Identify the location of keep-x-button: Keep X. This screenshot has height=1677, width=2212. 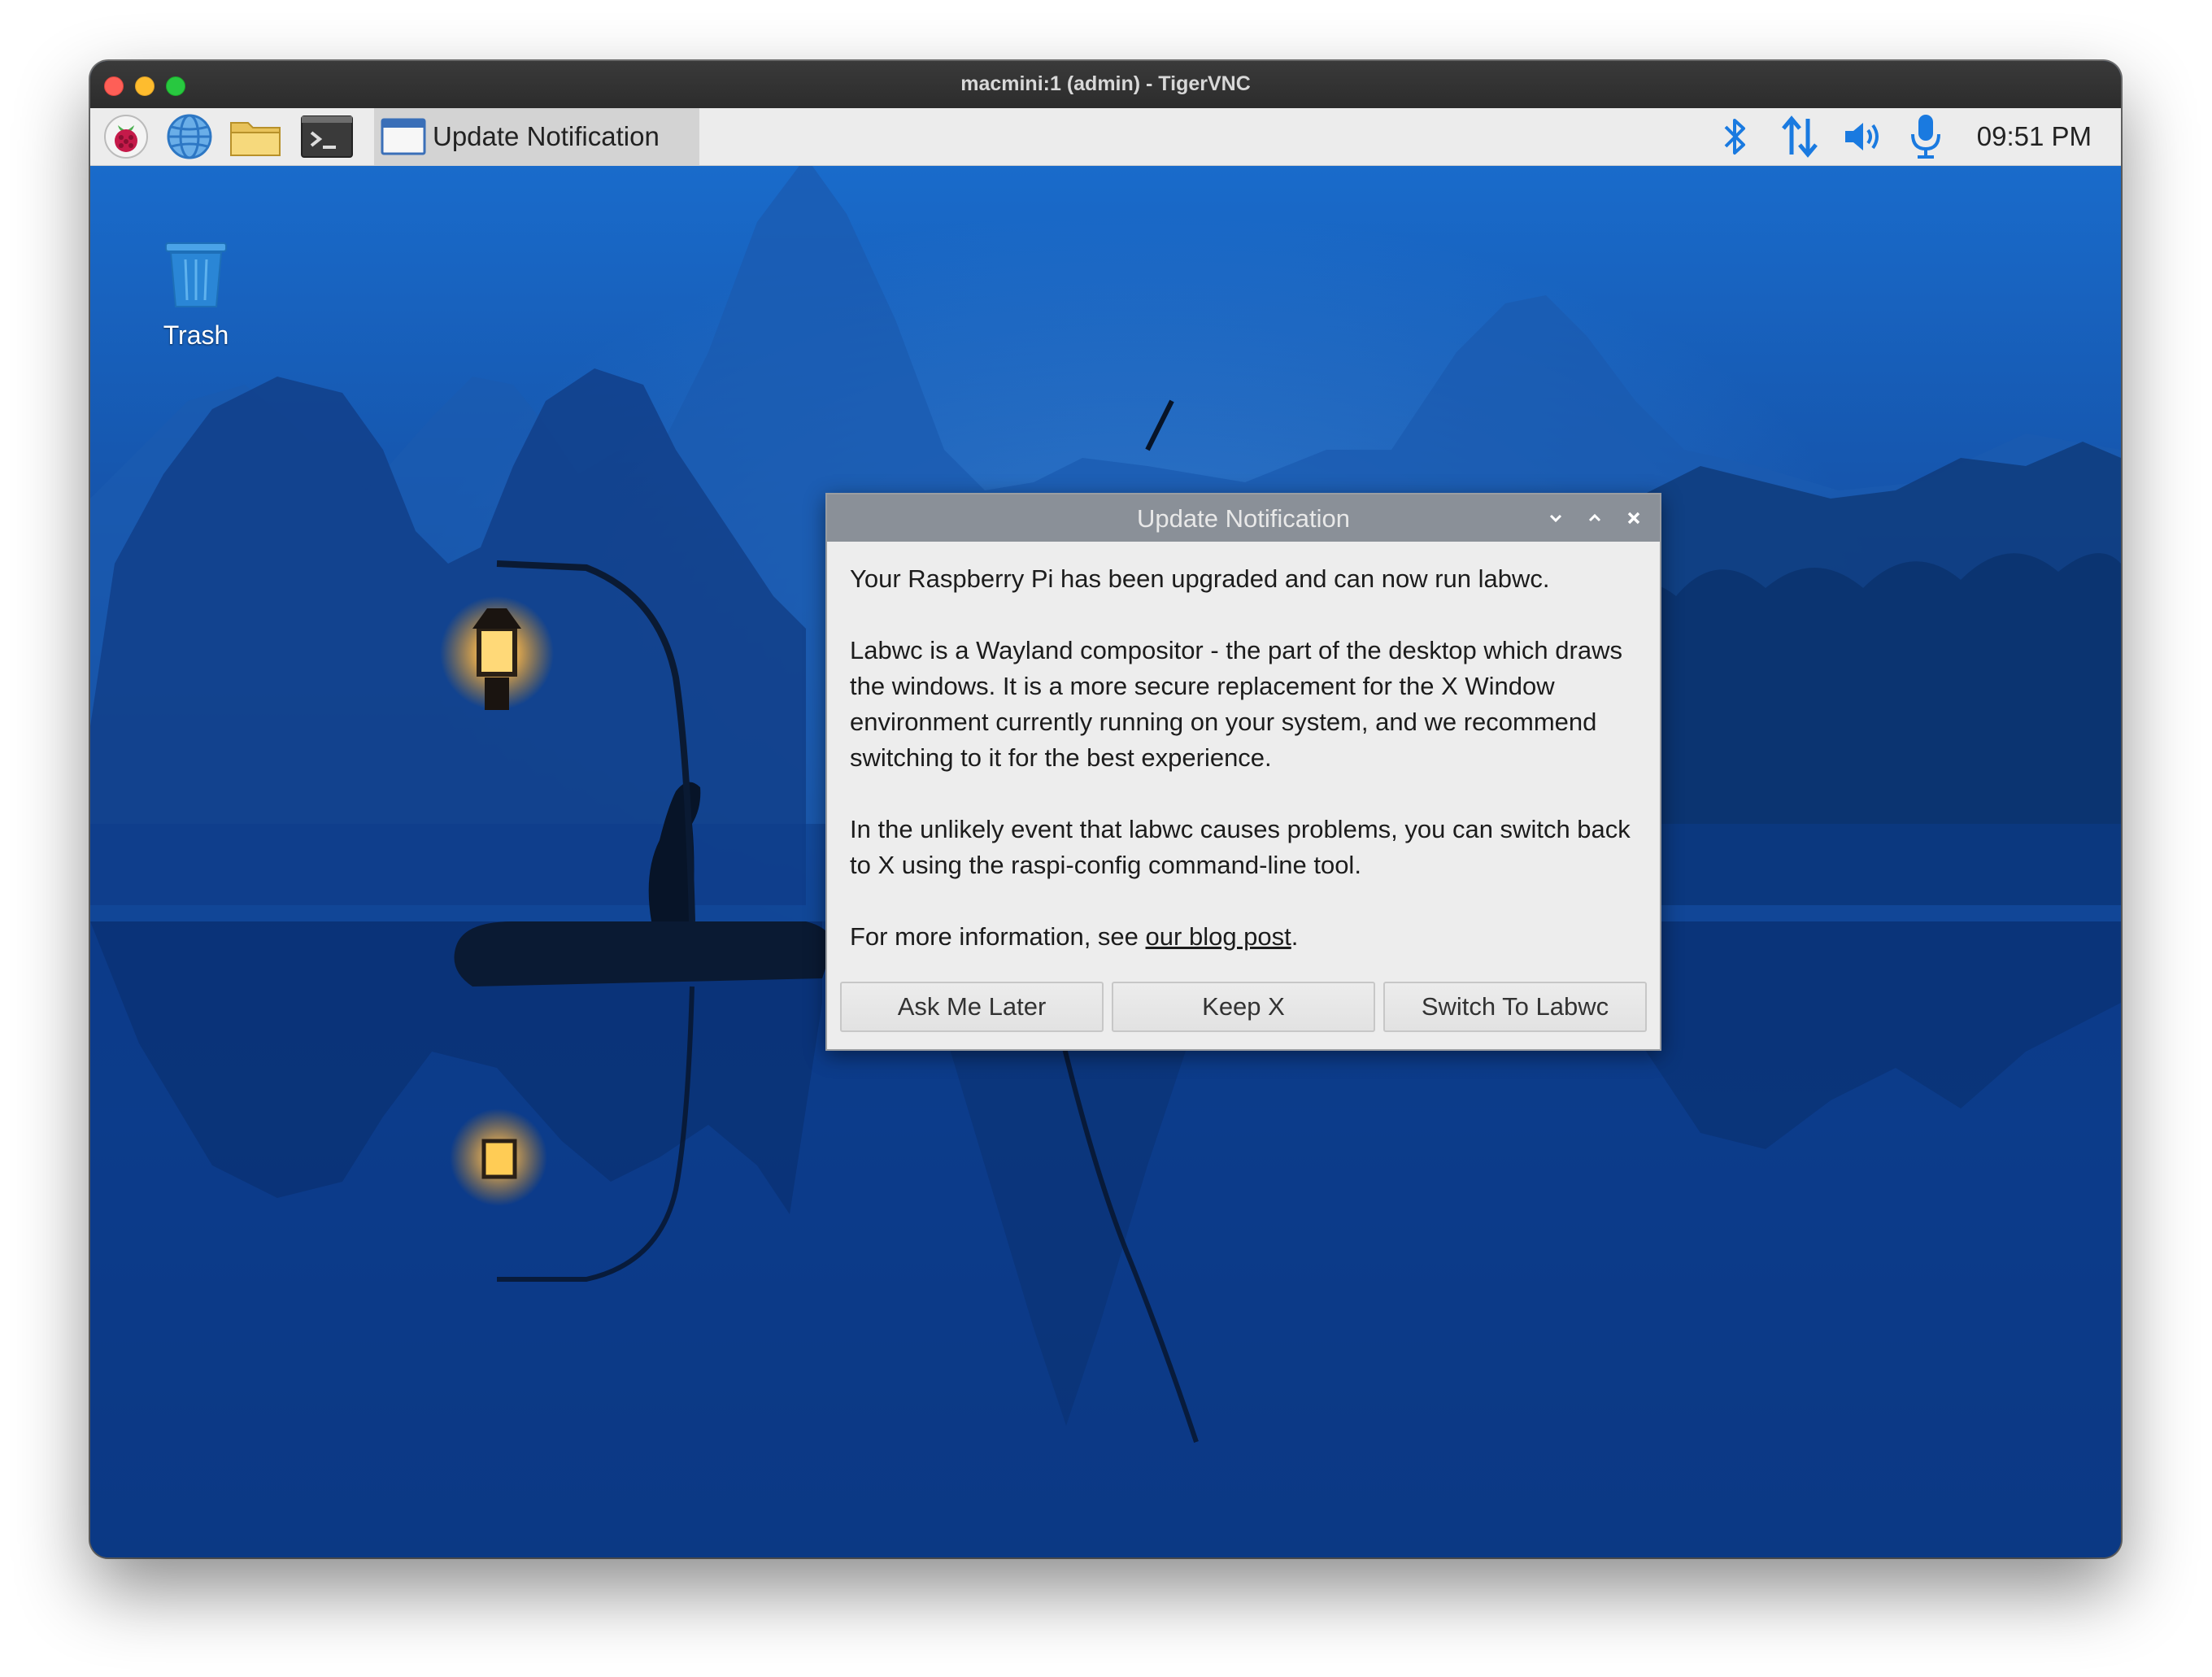
(1243, 1007).